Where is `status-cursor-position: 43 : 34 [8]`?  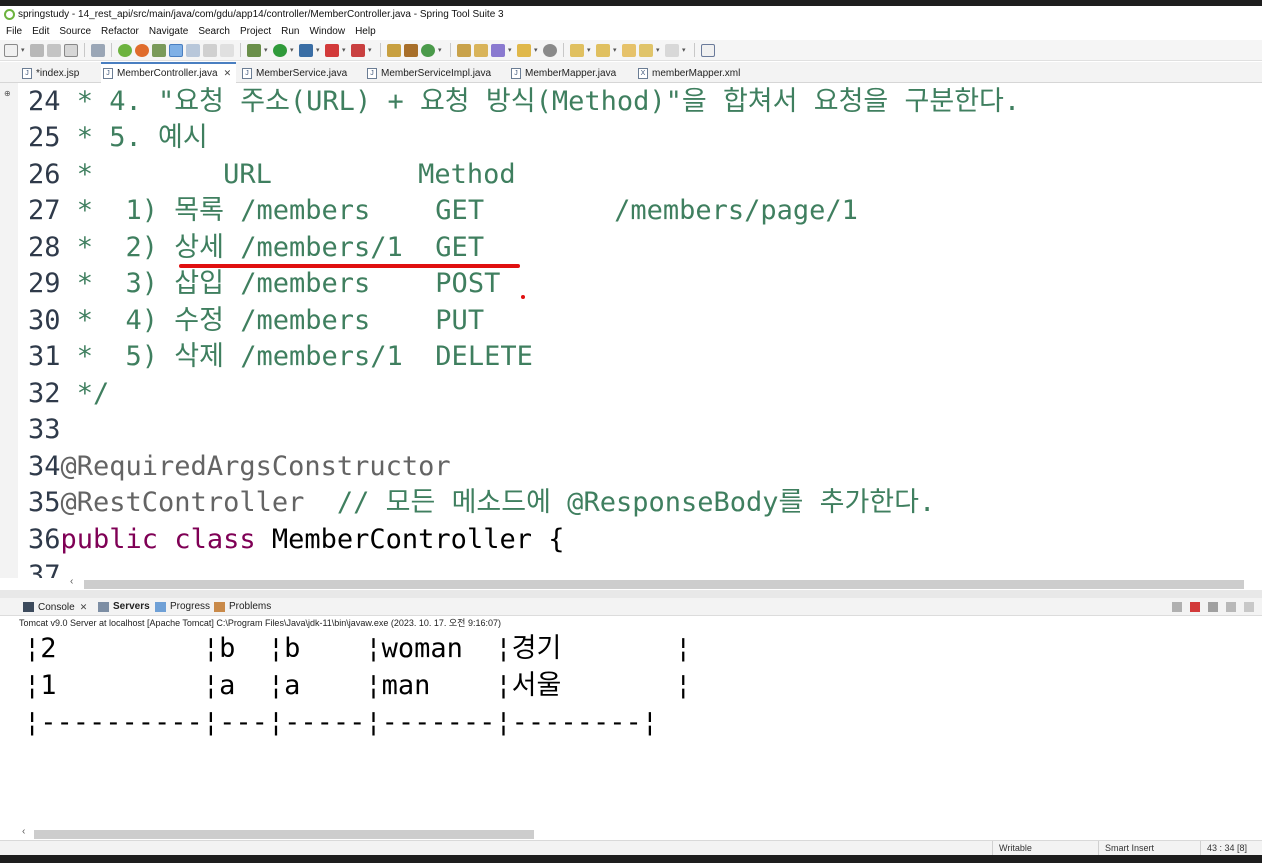
status-cursor-position: 43 : 34 [8] is located at coordinates (1223, 848).